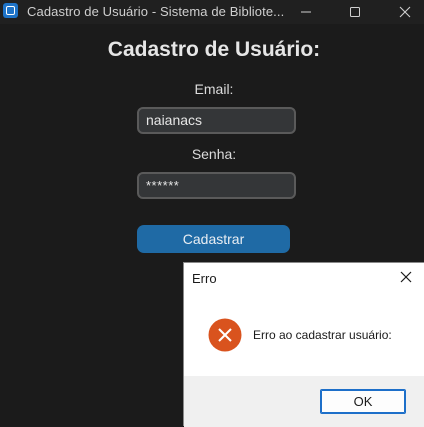  I want to click on dialog-title: Erro, so click(204, 278).